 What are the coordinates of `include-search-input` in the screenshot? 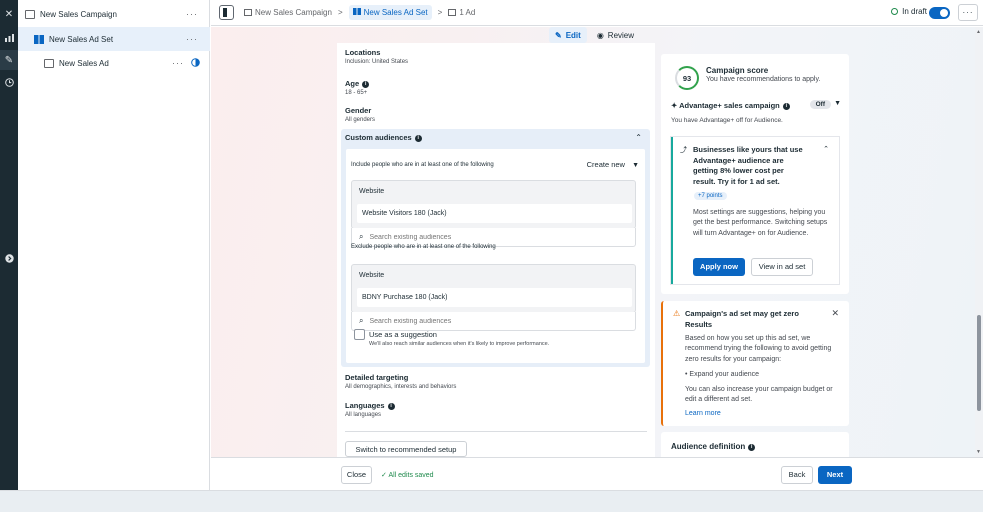 It's located at (489, 237).